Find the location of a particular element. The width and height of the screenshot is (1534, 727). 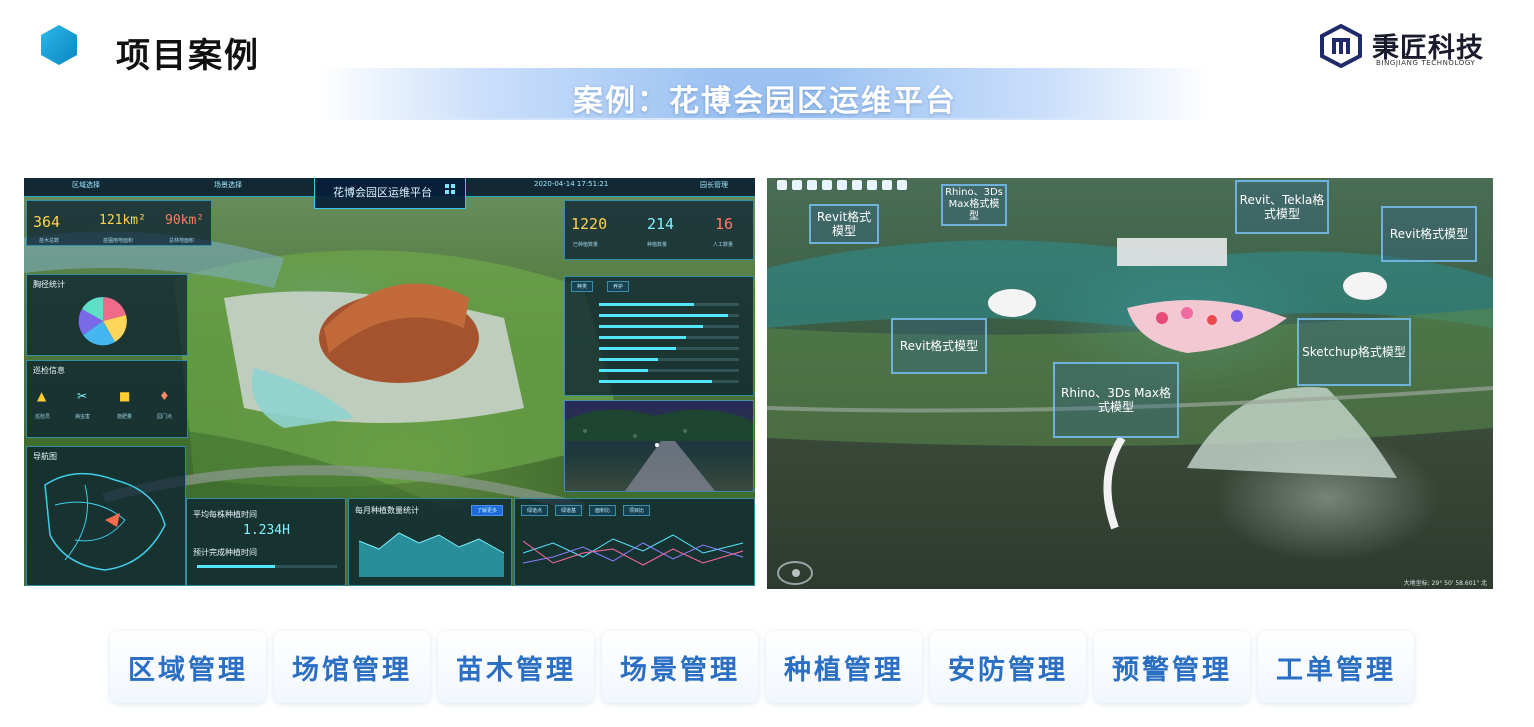

trend-tab: 绿道点 is located at coordinates (535, 510).